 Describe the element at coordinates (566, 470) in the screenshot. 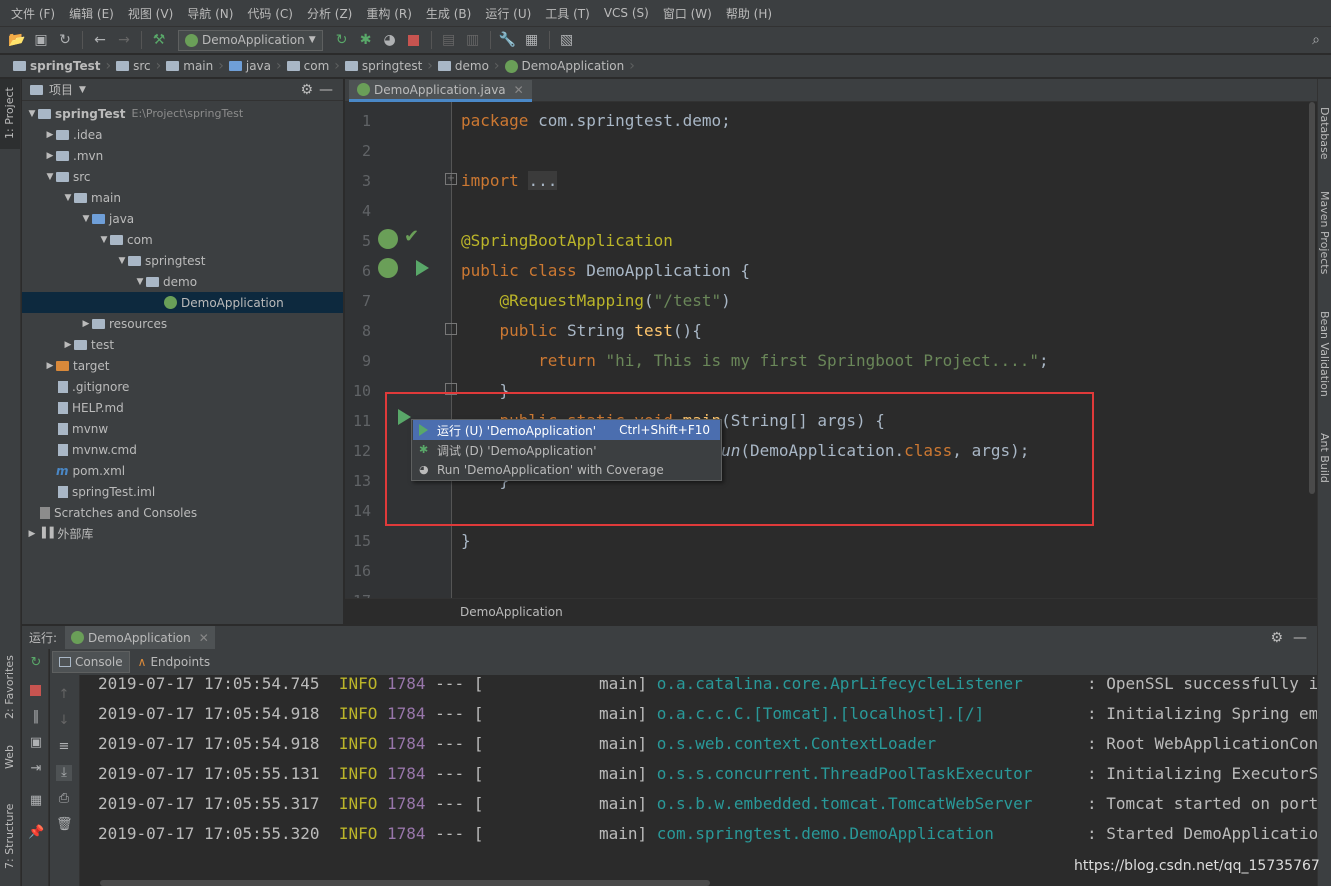

I see `popup-coverage-item: ◕ Run 'DemoApplication' with Coverage` at that location.